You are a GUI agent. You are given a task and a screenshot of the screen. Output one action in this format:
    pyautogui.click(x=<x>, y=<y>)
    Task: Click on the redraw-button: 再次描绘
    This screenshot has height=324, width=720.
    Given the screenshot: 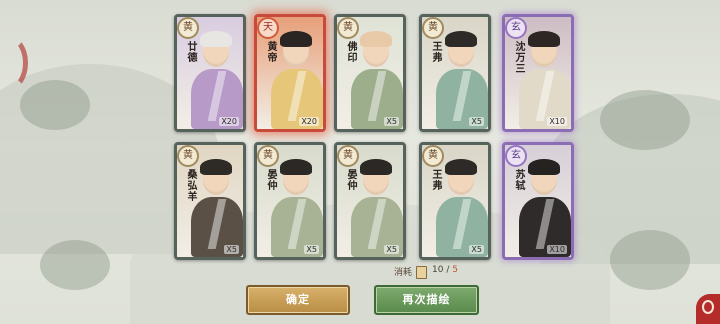 What is the action you would take?
    pyautogui.click(x=426, y=300)
    